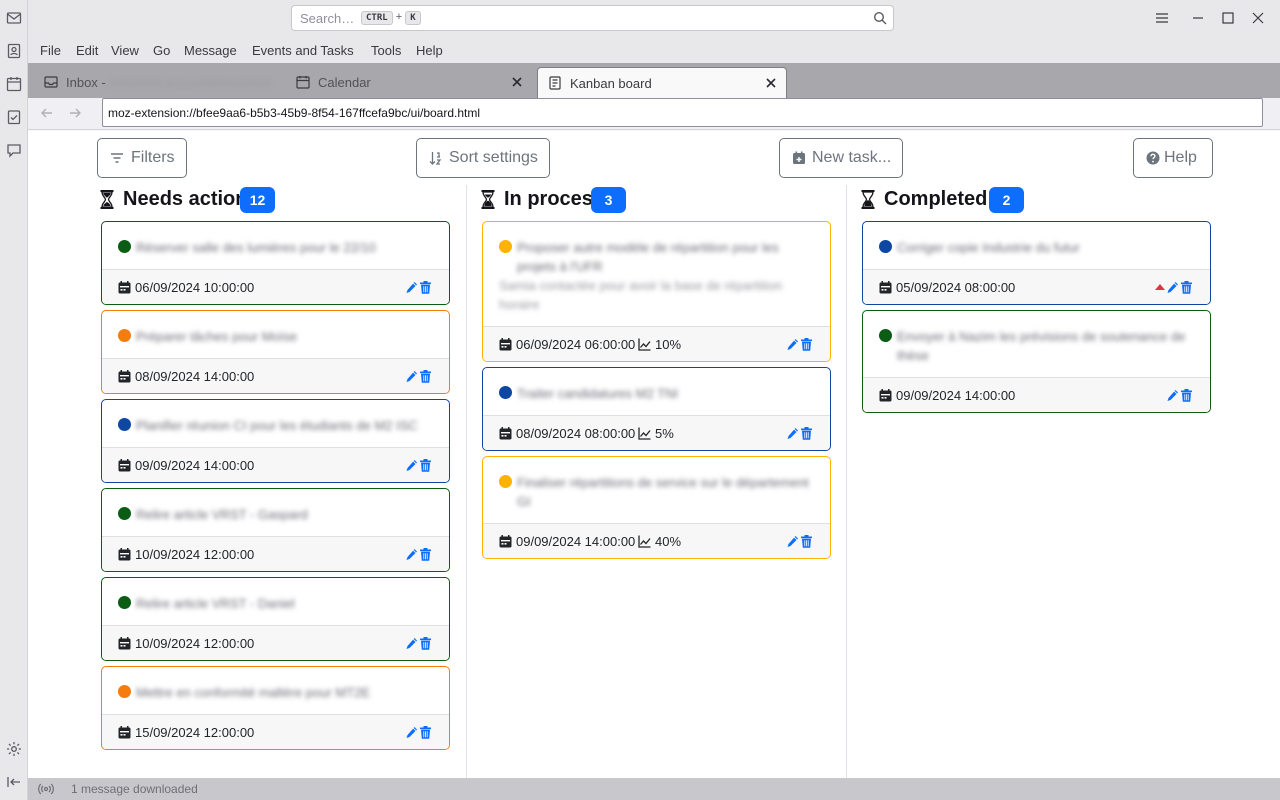 The image size is (1280, 800). I want to click on close-window-icon, so click(1258, 18).